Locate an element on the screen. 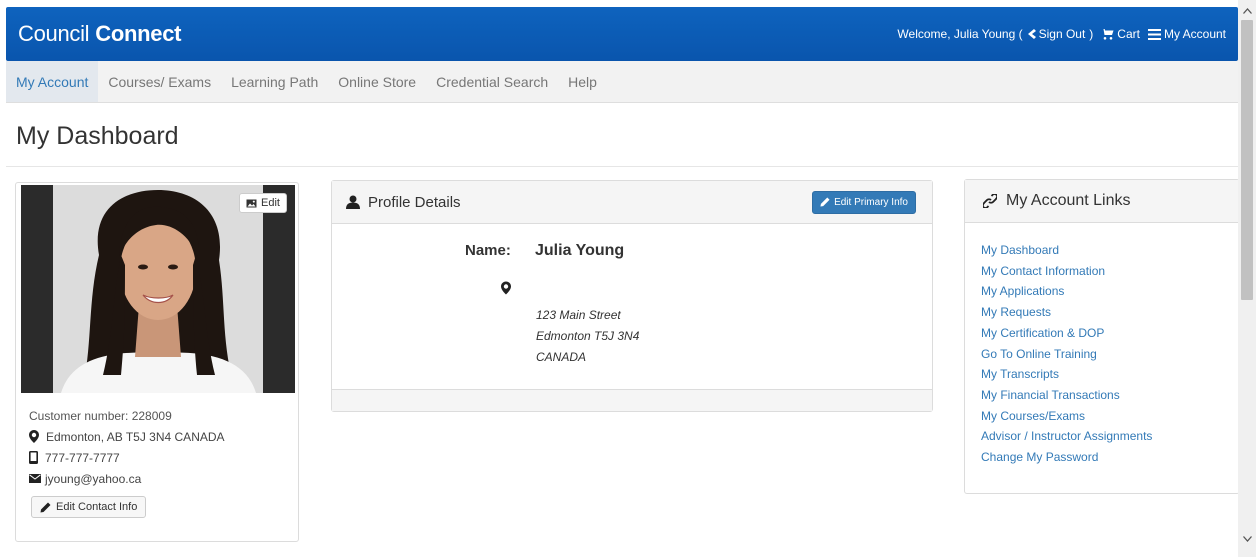 This screenshot has height=557, width=1256. nav-help: Help is located at coordinates (582, 81).